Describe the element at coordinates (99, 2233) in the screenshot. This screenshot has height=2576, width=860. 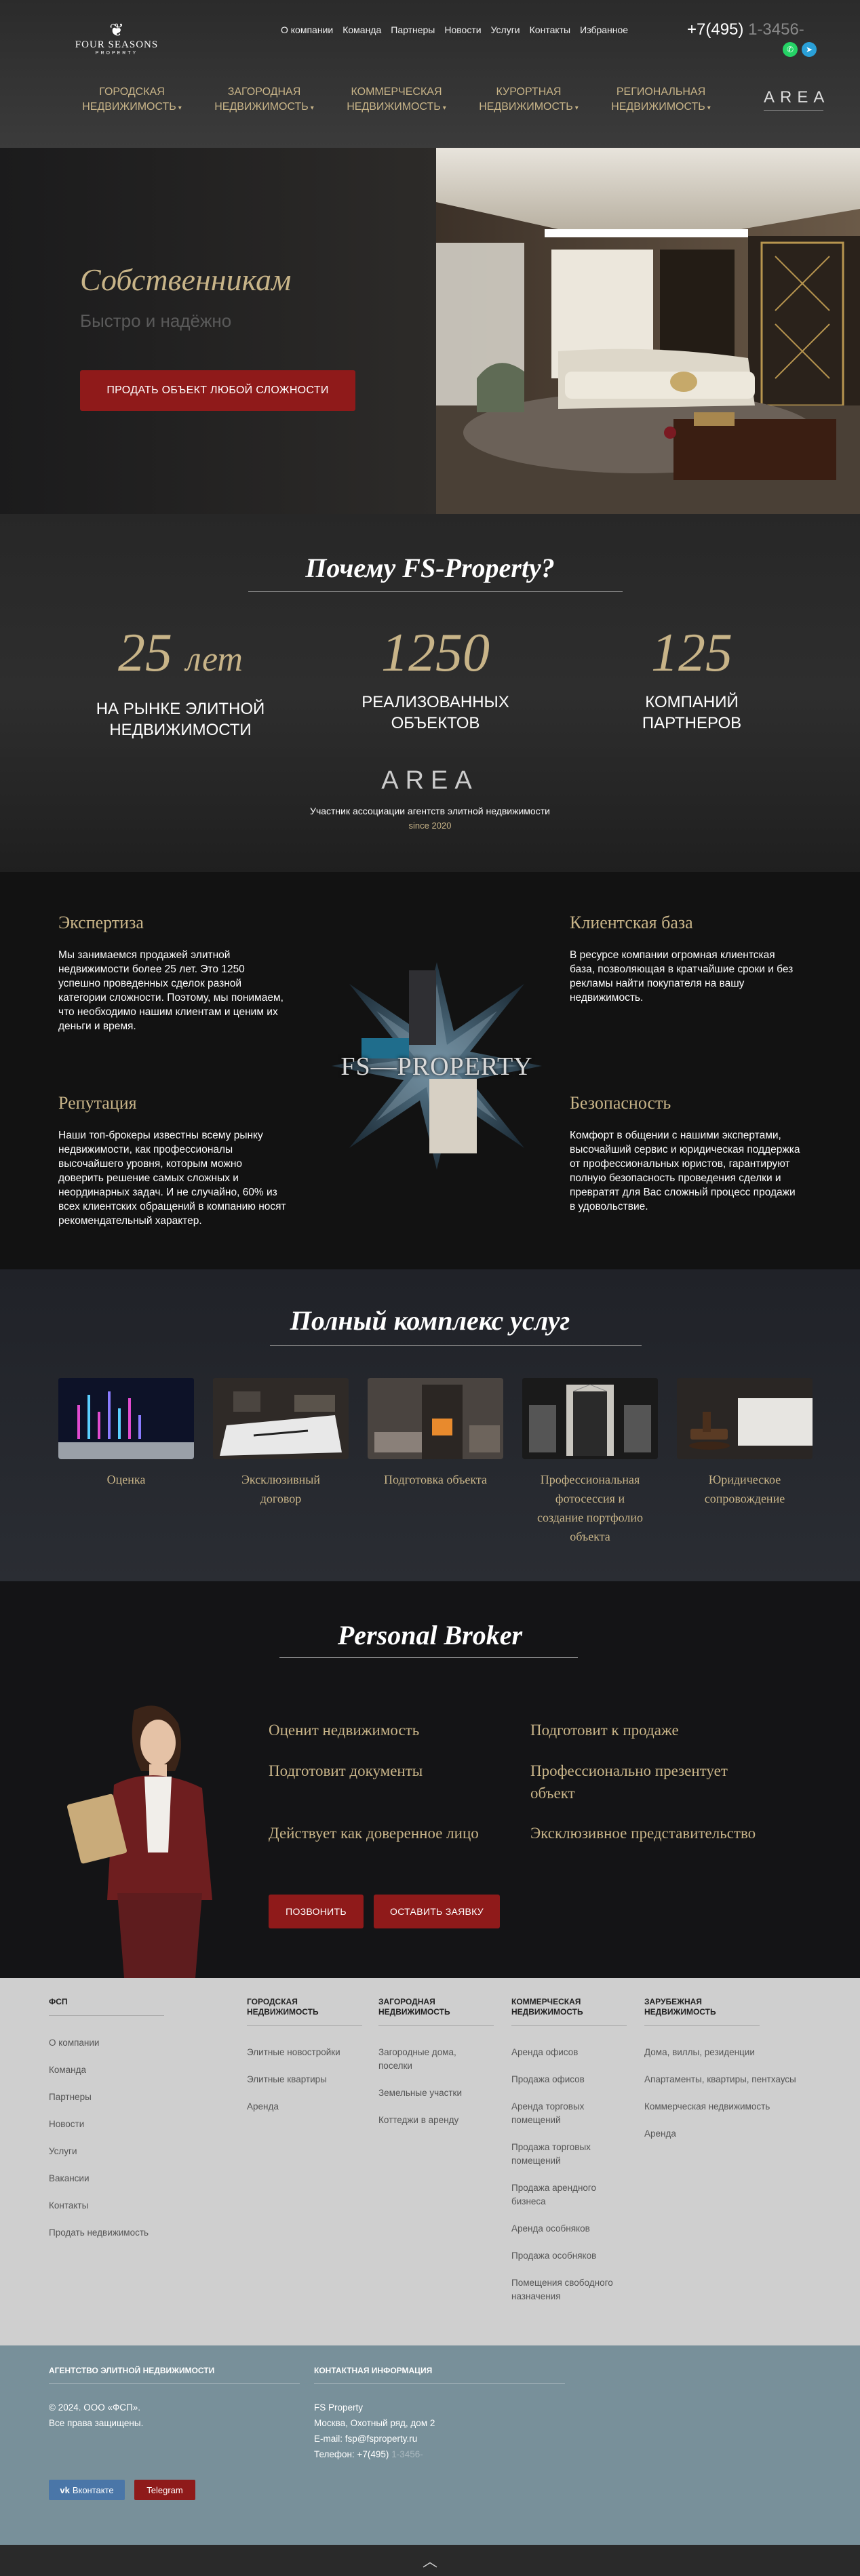
I see `footer-link: Продать недвижимость` at that location.